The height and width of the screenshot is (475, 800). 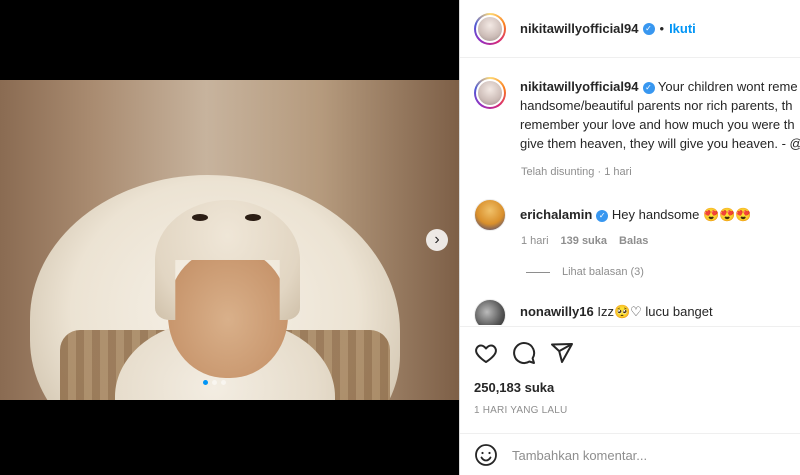 What do you see at coordinates (437, 240) in the screenshot?
I see `next-image-button: ›` at bounding box center [437, 240].